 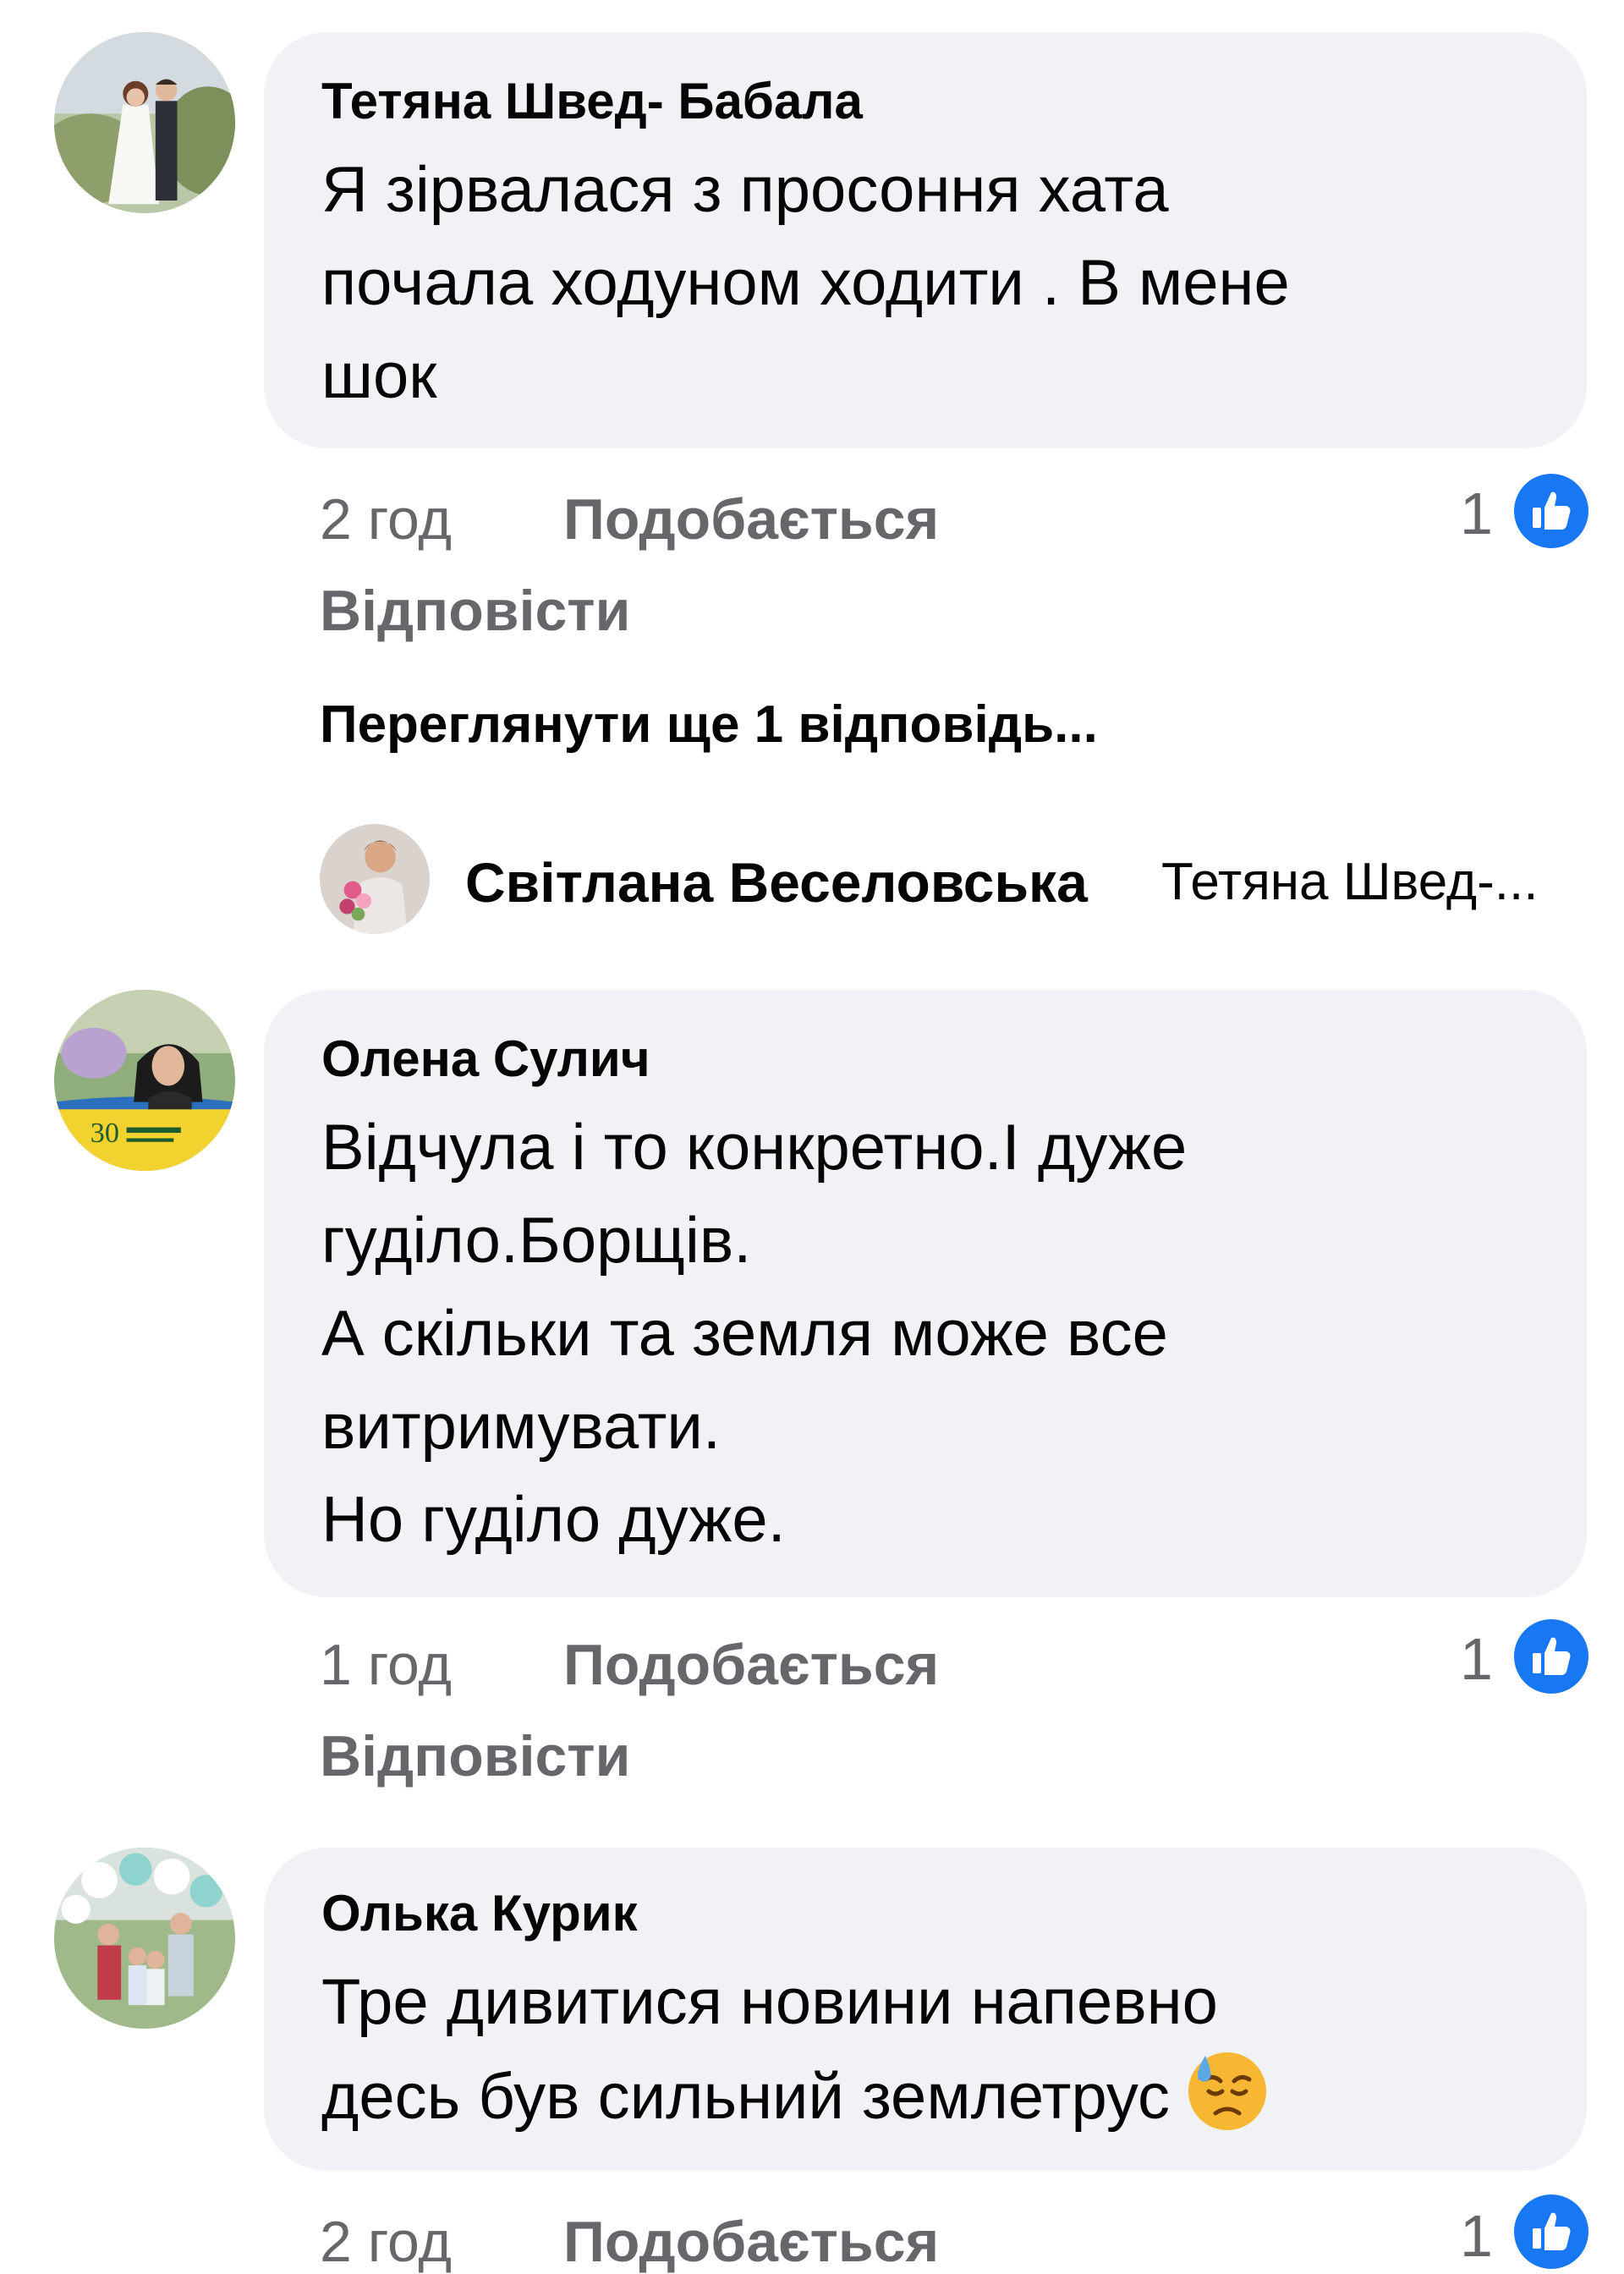 I want to click on woman-portrait-ukraine-frame-icon: 30, so click(x=144, y=1081).